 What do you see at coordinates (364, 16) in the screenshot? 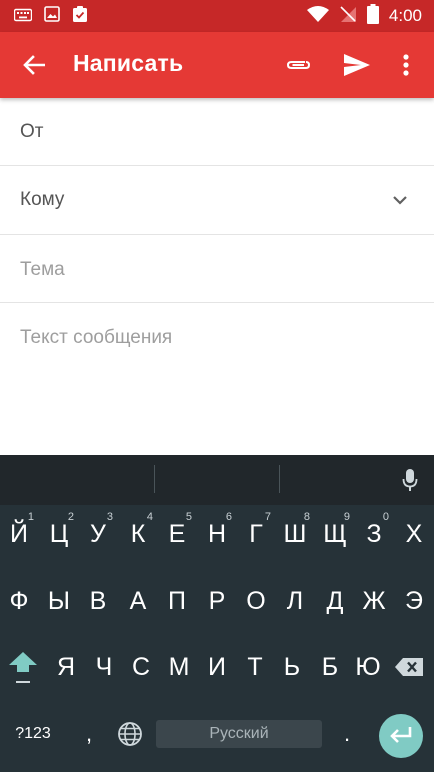
I see `status-bar-system: 4:00` at bounding box center [364, 16].